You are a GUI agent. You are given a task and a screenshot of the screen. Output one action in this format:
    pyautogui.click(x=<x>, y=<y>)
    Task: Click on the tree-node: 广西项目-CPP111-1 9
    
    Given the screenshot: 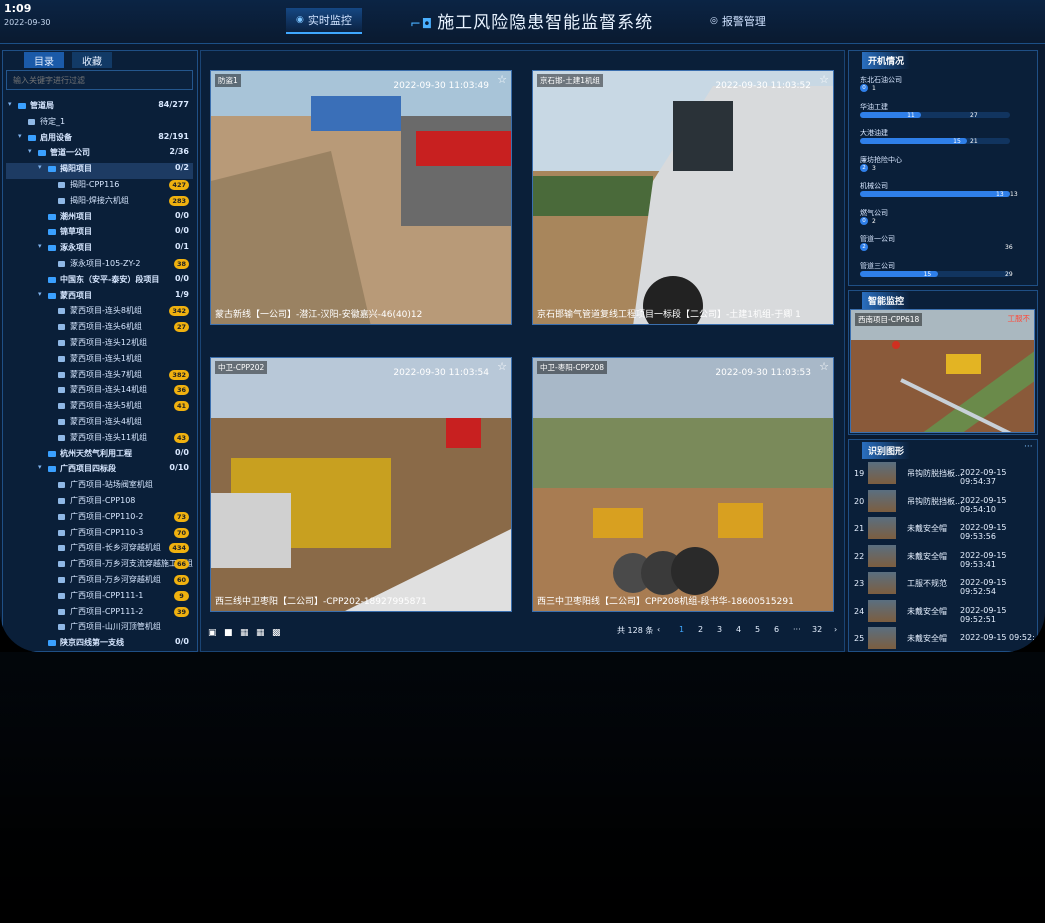 What is the action you would take?
    pyautogui.click(x=99, y=598)
    